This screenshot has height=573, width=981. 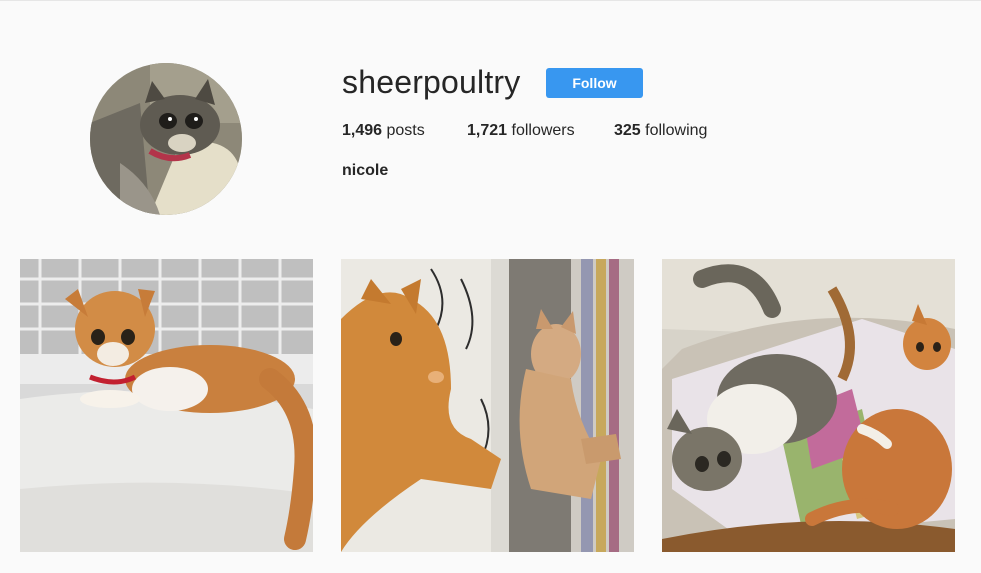 I want to click on followers-label: followers, so click(x=543, y=130).